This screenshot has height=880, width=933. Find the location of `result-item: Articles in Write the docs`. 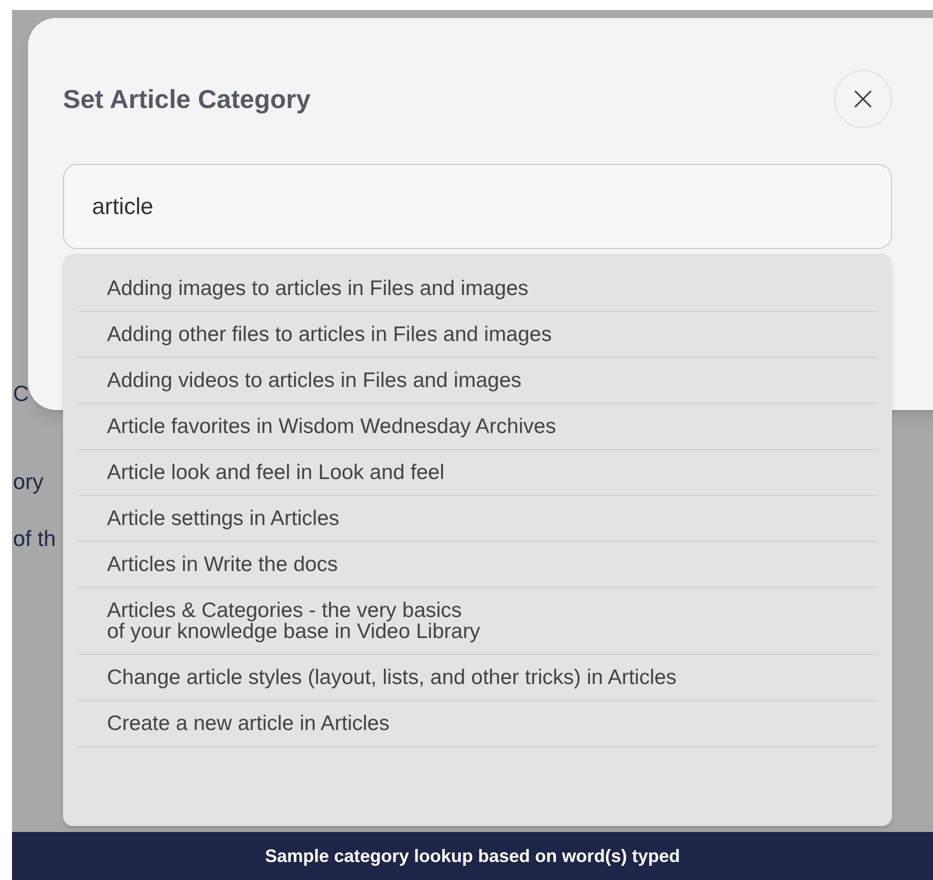

result-item: Articles in Write the docs is located at coordinates (477, 565).